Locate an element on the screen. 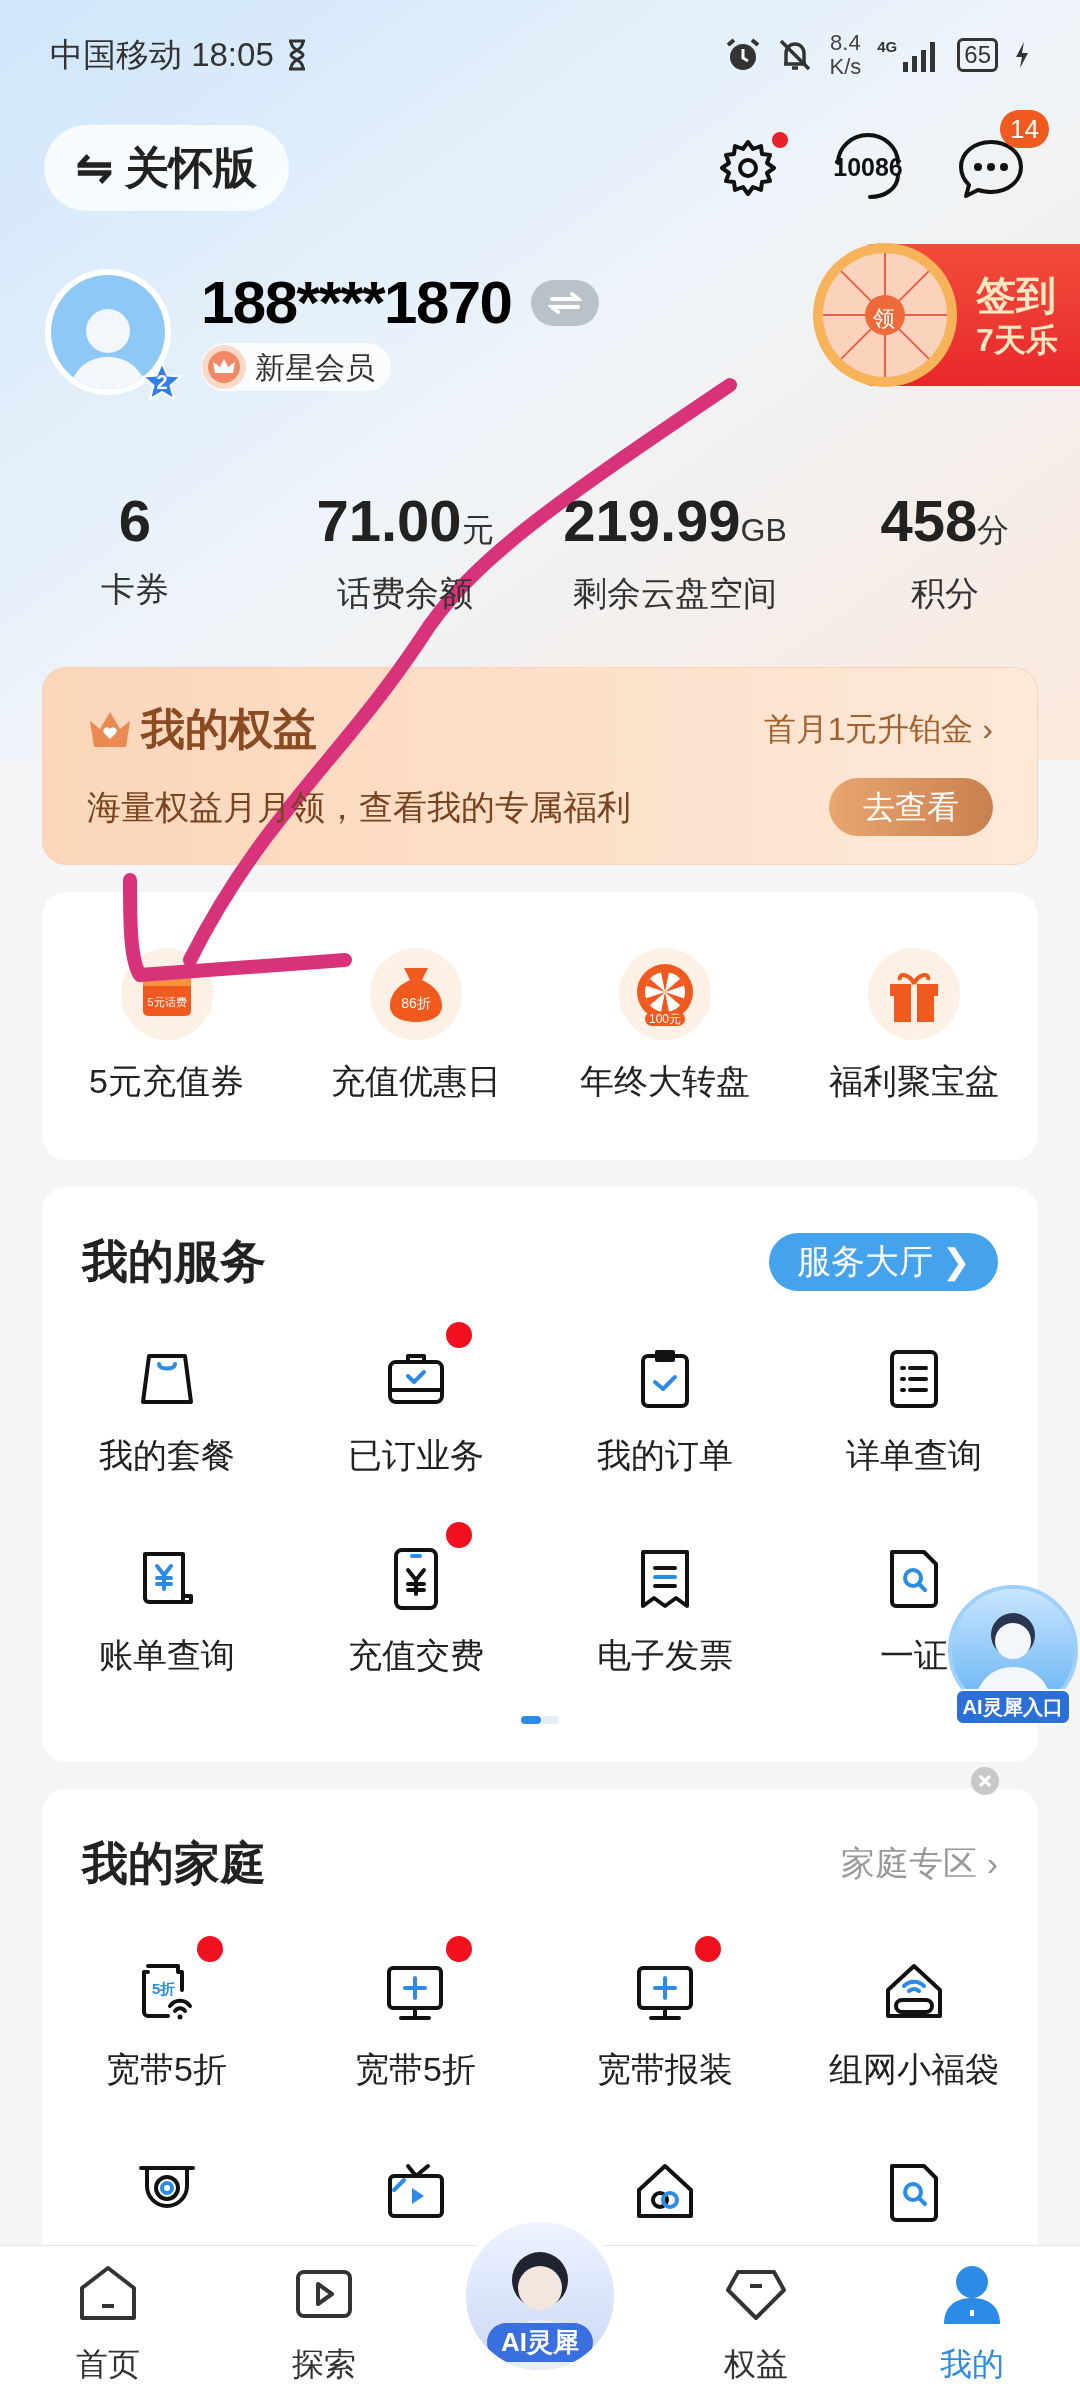  service-item: 已订业务 is located at coordinates (415, 1413).